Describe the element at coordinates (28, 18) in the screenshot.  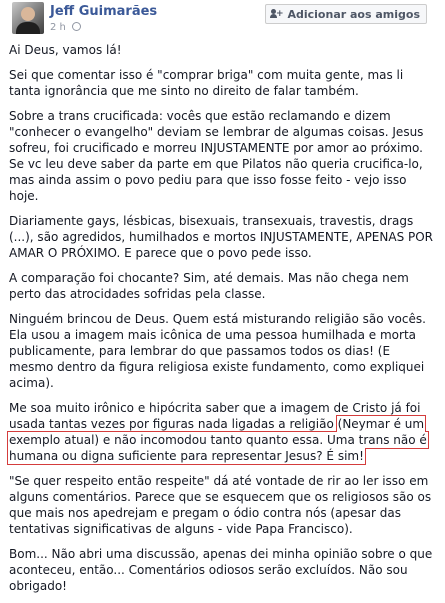
I see `avatar` at that location.